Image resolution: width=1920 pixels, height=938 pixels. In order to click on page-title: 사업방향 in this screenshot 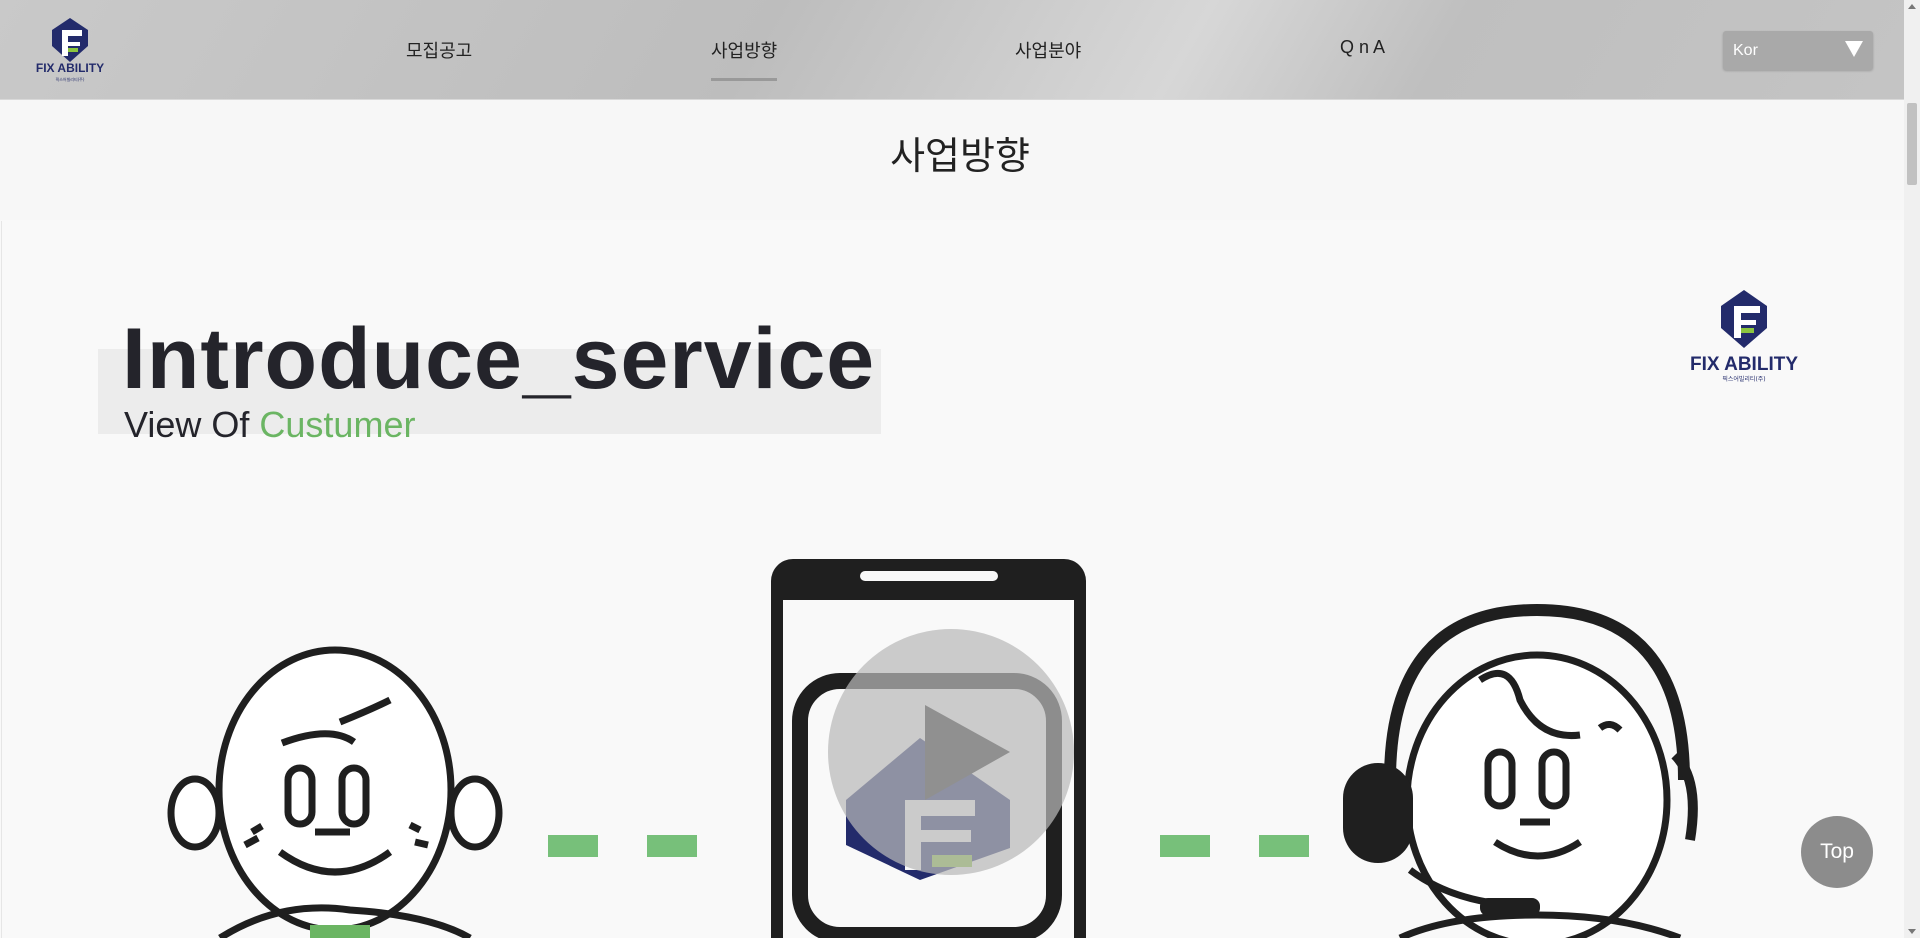, I will do `click(960, 156)`.